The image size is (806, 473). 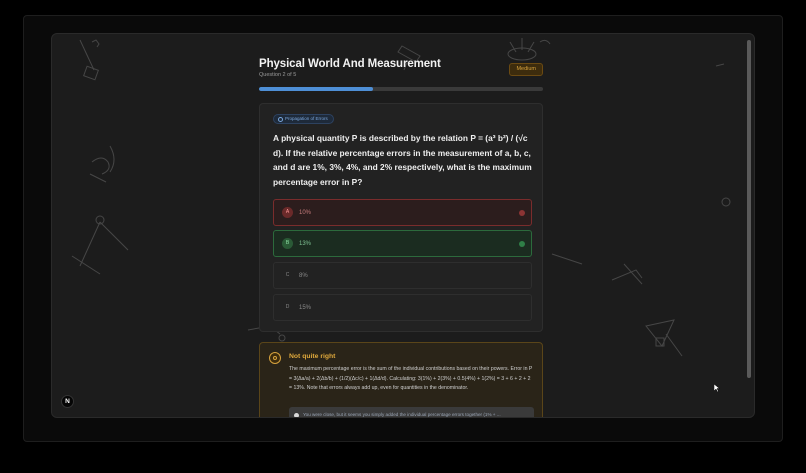 What do you see at coordinates (522, 213) in the screenshot?
I see `wrong-indicator-icon` at bounding box center [522, 213].